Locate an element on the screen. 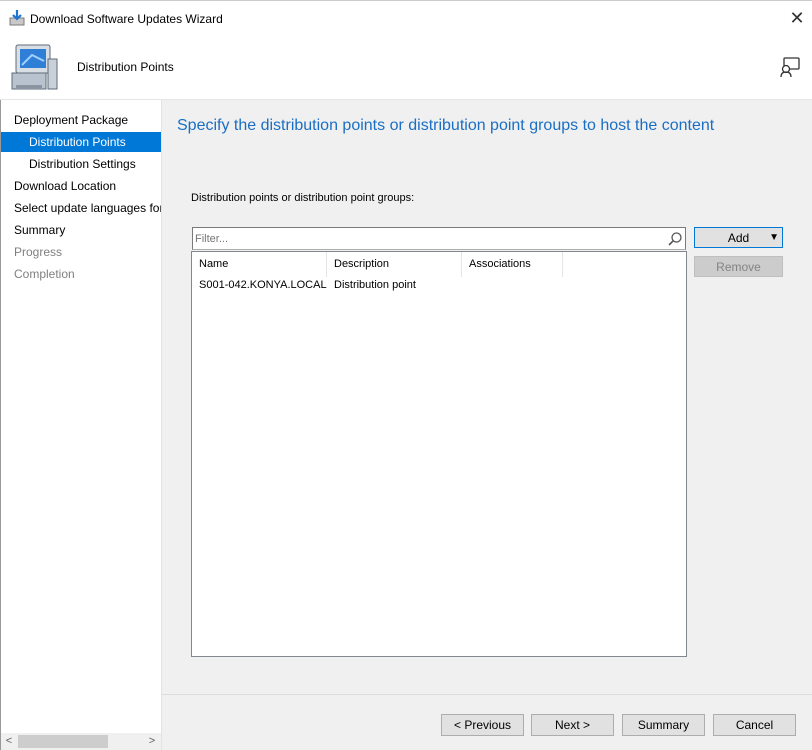 The width and height of the screenshot is (812, 750). sidebar-item-progress: Progress is located at coordinates (38, 252).